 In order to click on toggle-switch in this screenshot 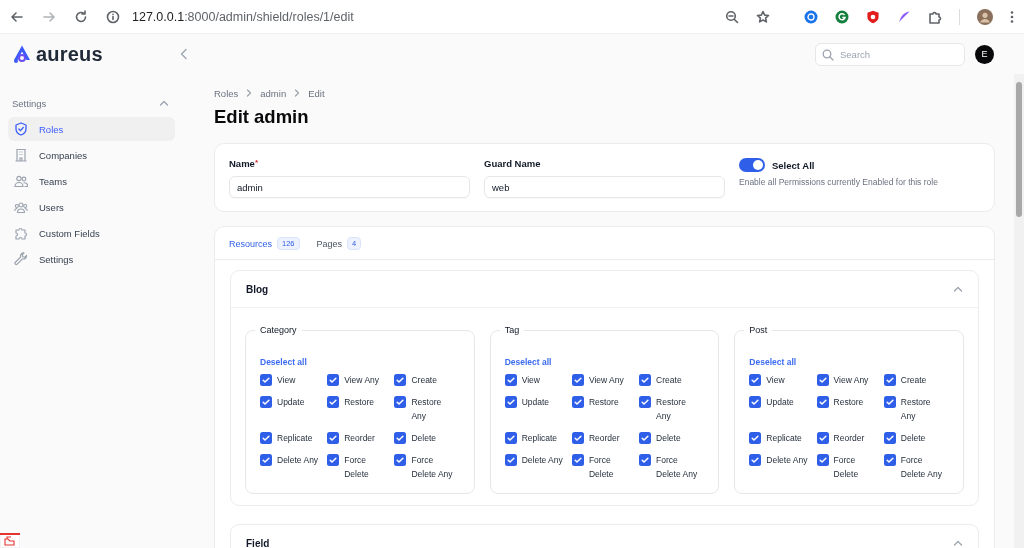, I will do `click(752, 165)`.